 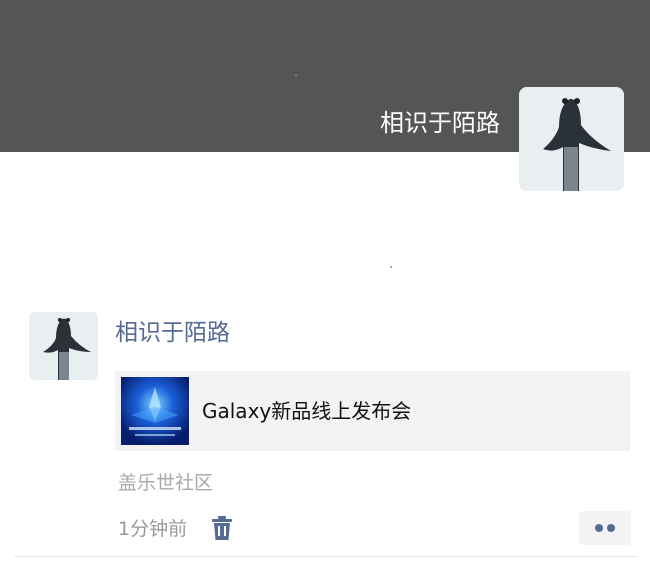 I want to click on link-title: Galaxy新品线上发布会, so click(x=307, y=411).